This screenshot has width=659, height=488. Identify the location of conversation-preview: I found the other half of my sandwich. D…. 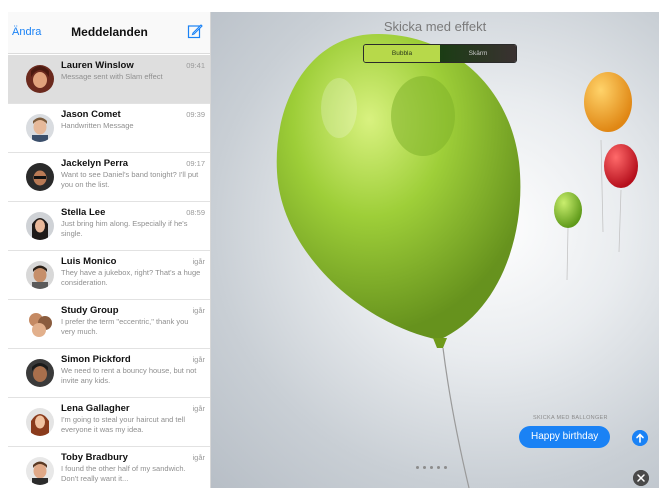
(123, 473).